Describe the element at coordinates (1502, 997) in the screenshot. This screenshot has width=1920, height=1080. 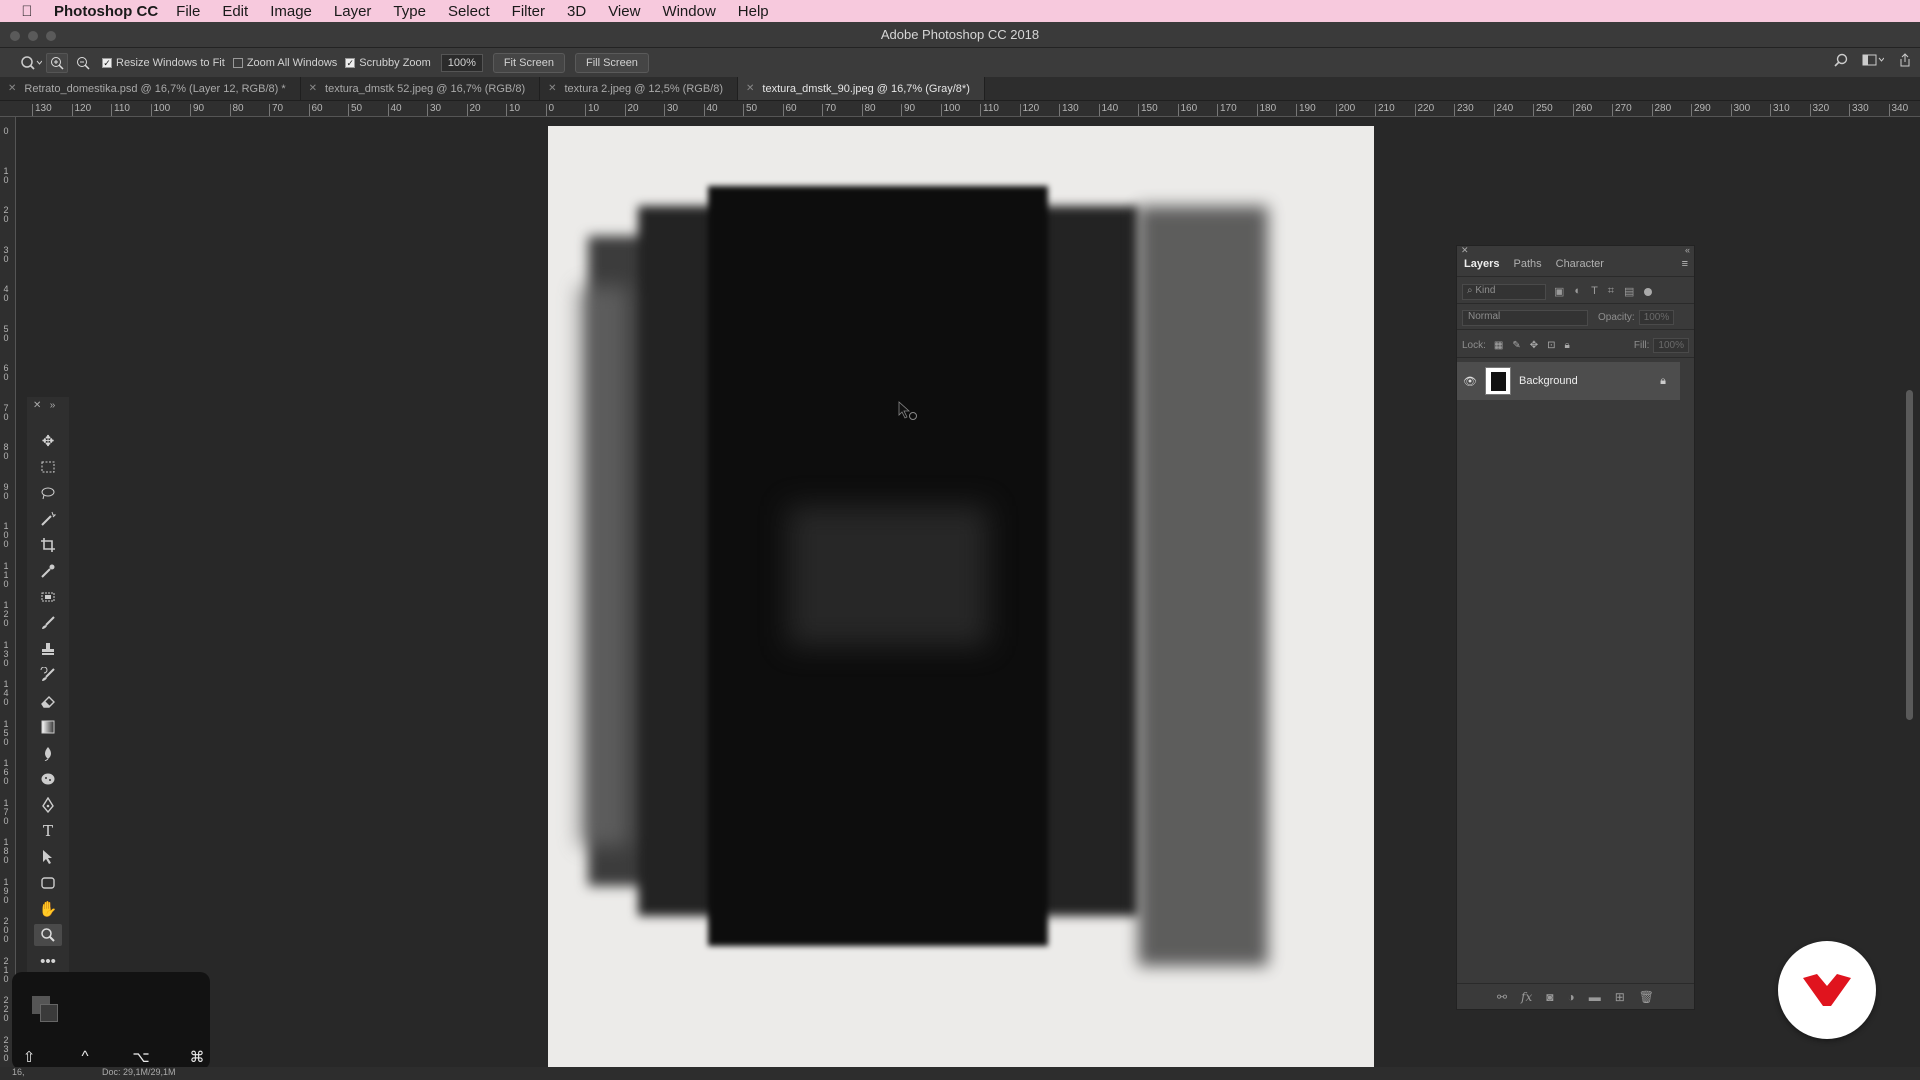
I see `link-layers-icon: ⚯` at that location.